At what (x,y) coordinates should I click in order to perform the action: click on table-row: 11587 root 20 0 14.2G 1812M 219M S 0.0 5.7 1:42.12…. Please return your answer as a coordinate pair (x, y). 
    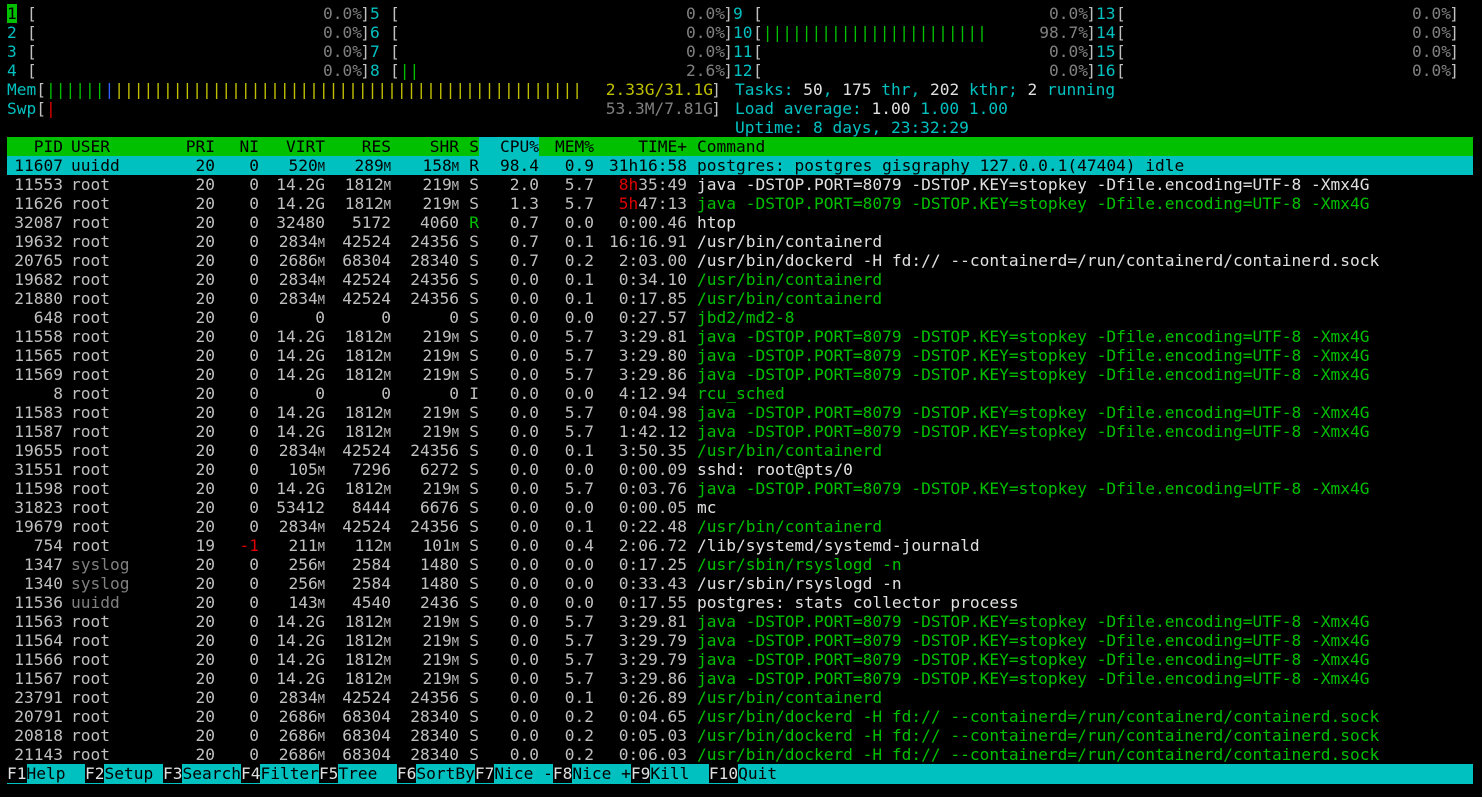
    Looking at the image, I should click on (740, 431).